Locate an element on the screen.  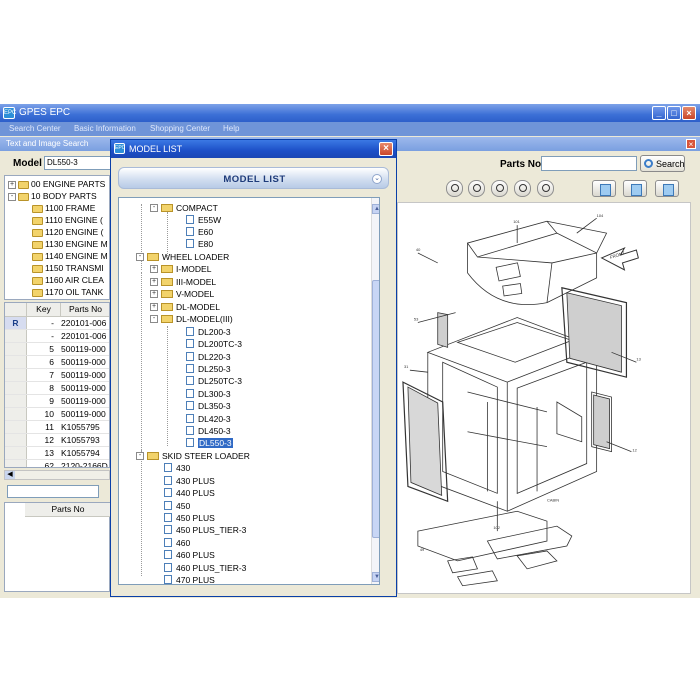
tree-item: 430 PLUS is located at coordinates (189, 481).